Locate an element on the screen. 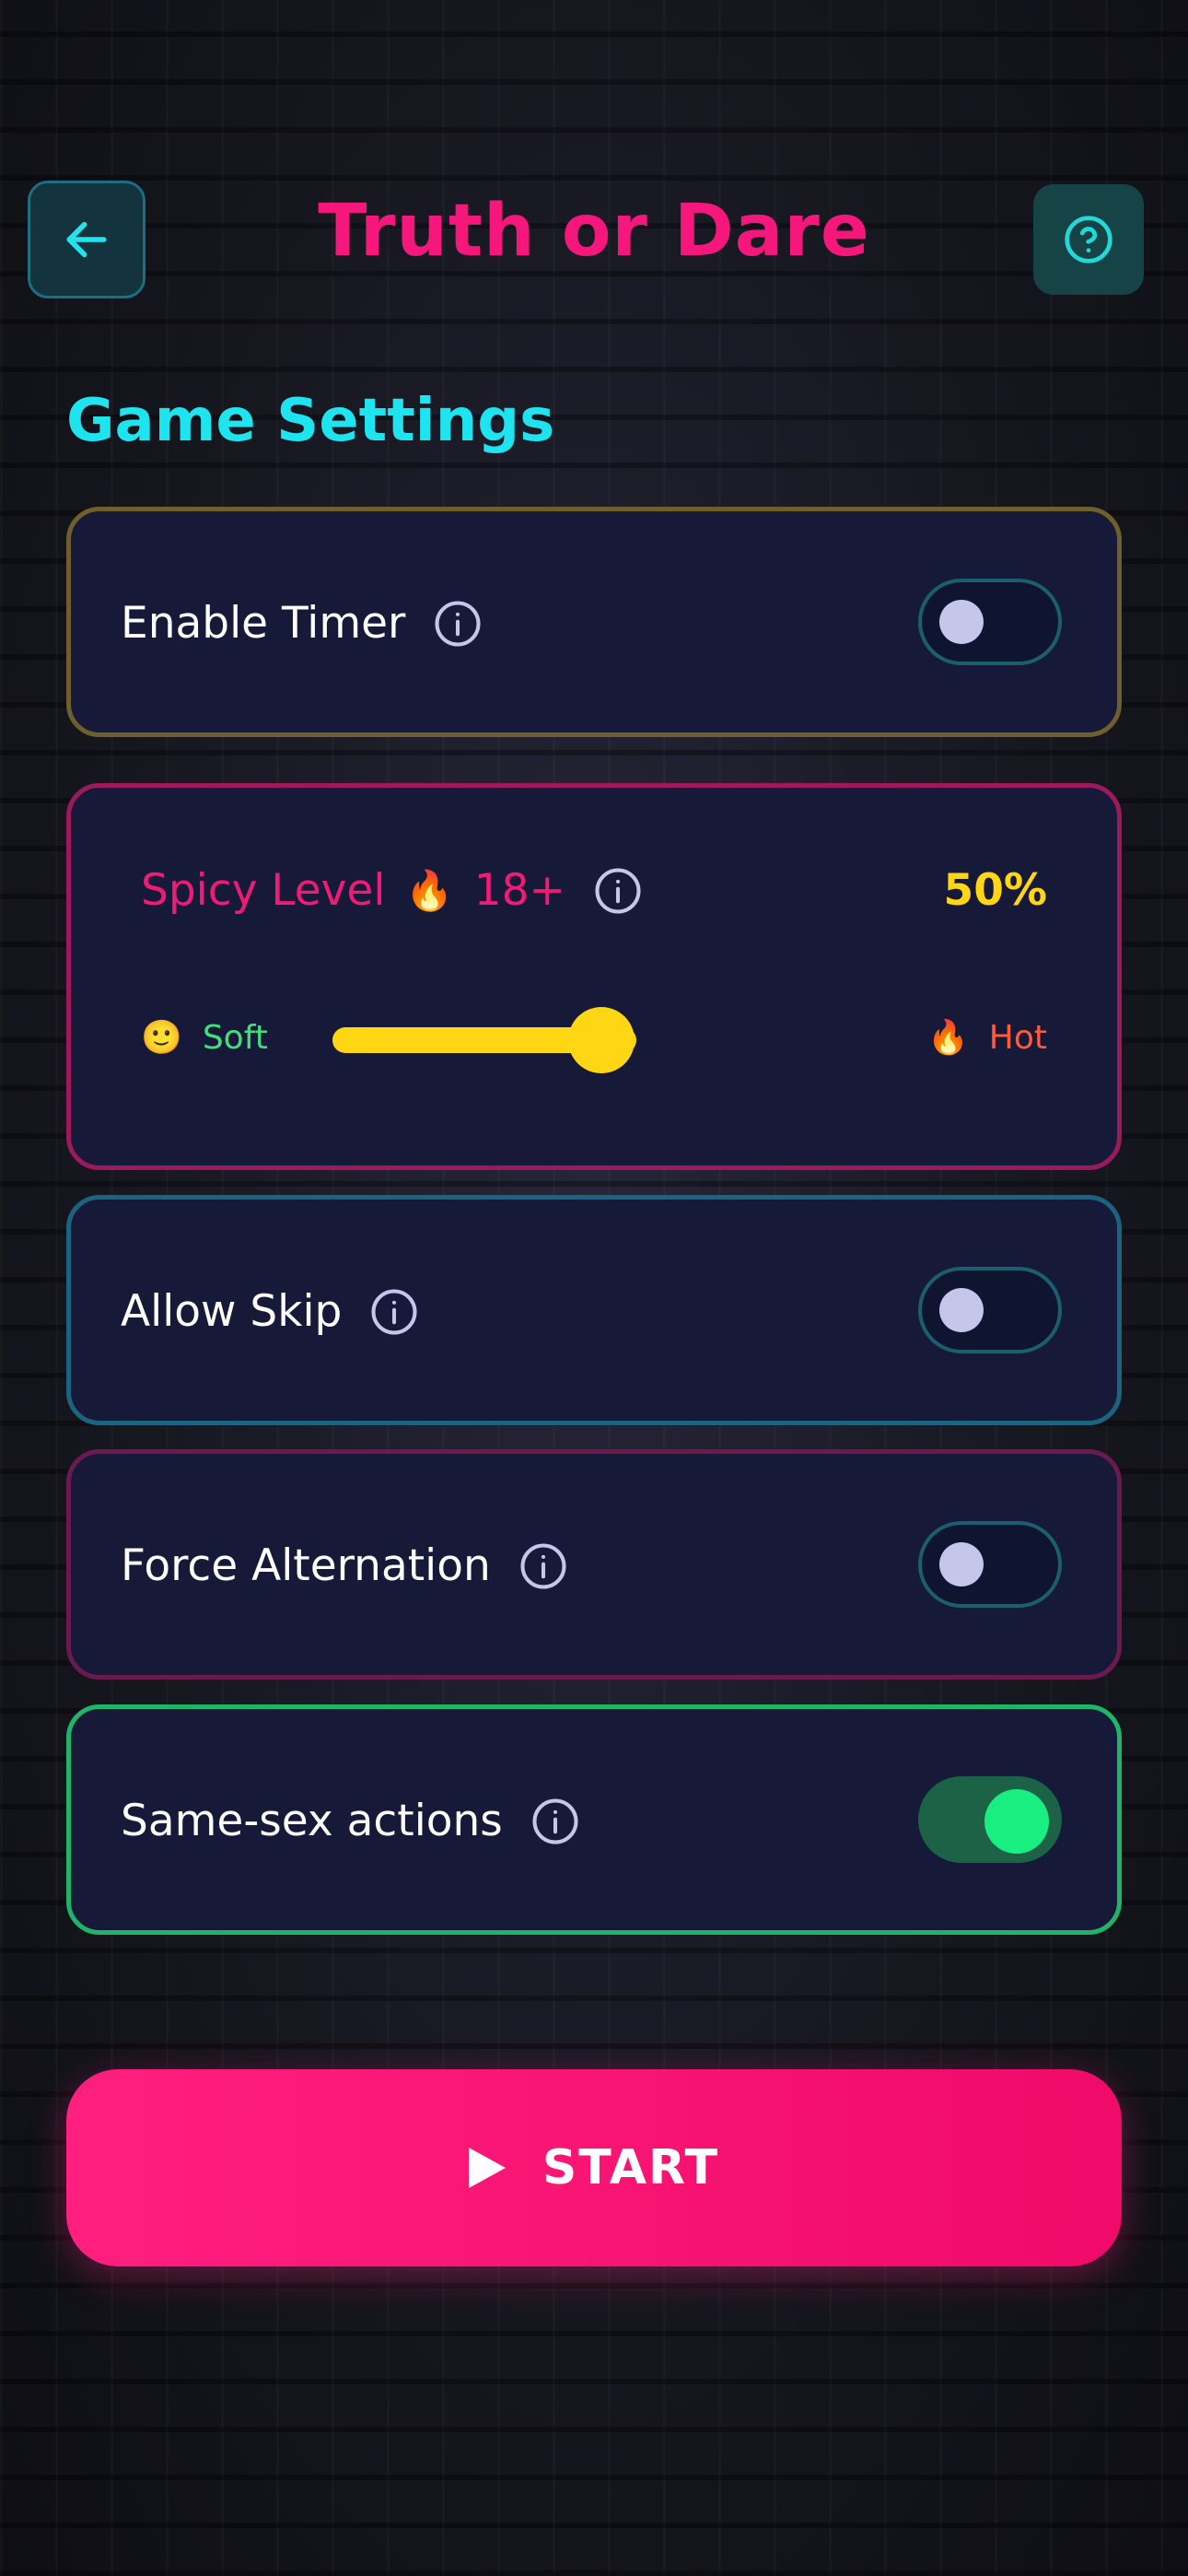 The height and width of the screenshot is (2576, 1188). play-icon is located at coordinates (487, 2168).